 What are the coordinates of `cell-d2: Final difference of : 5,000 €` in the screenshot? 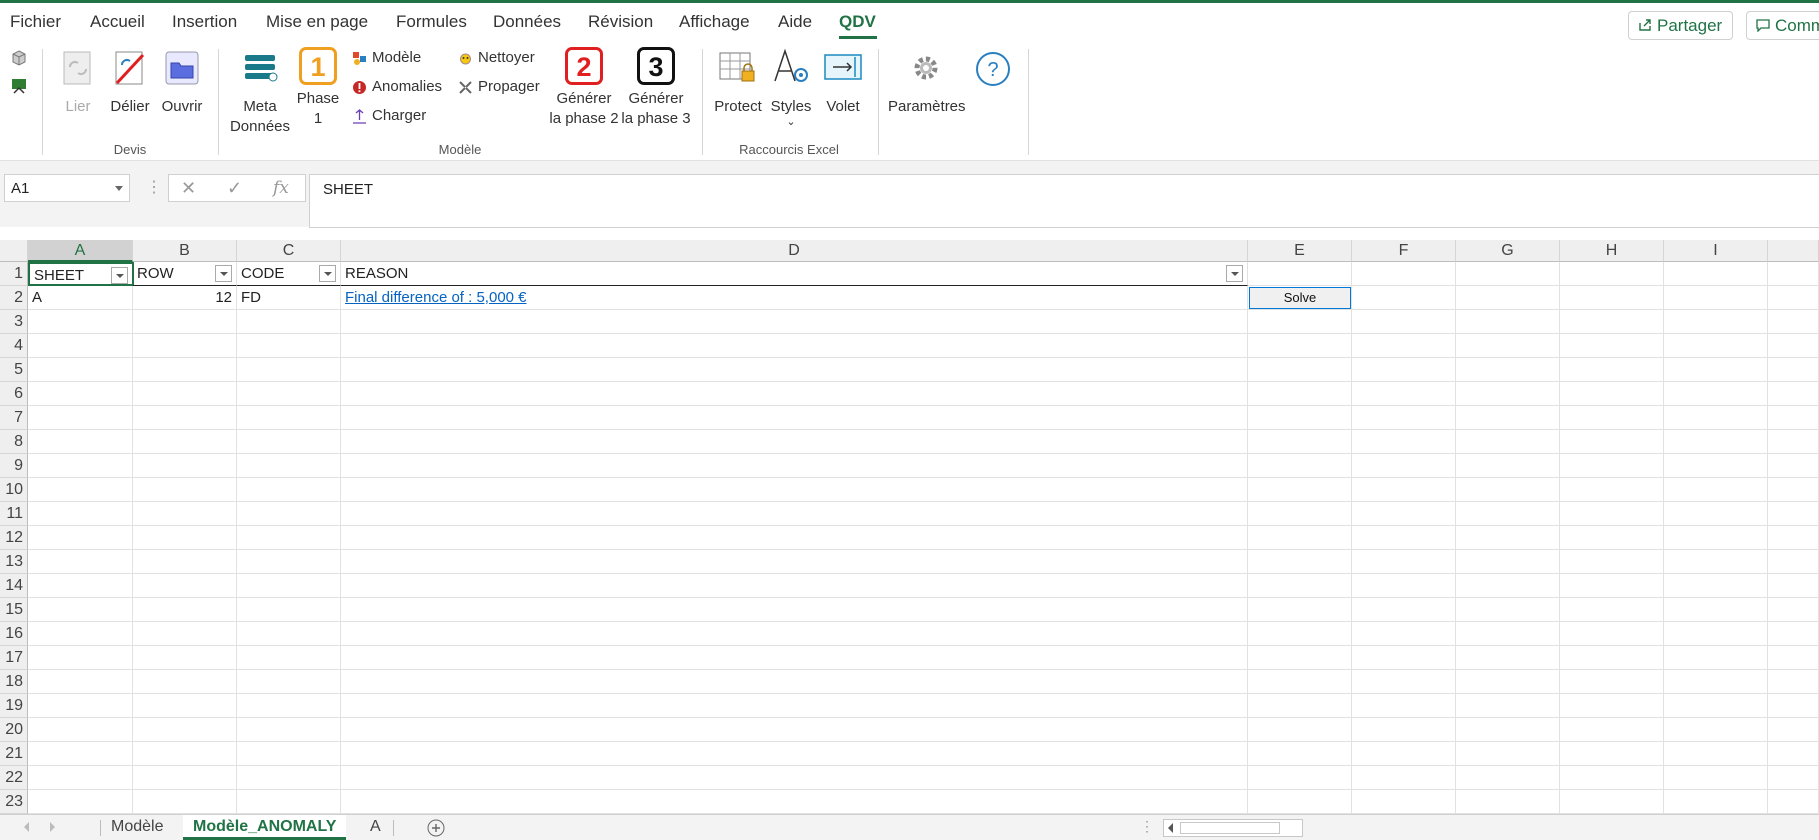 It's located at (794, 298).